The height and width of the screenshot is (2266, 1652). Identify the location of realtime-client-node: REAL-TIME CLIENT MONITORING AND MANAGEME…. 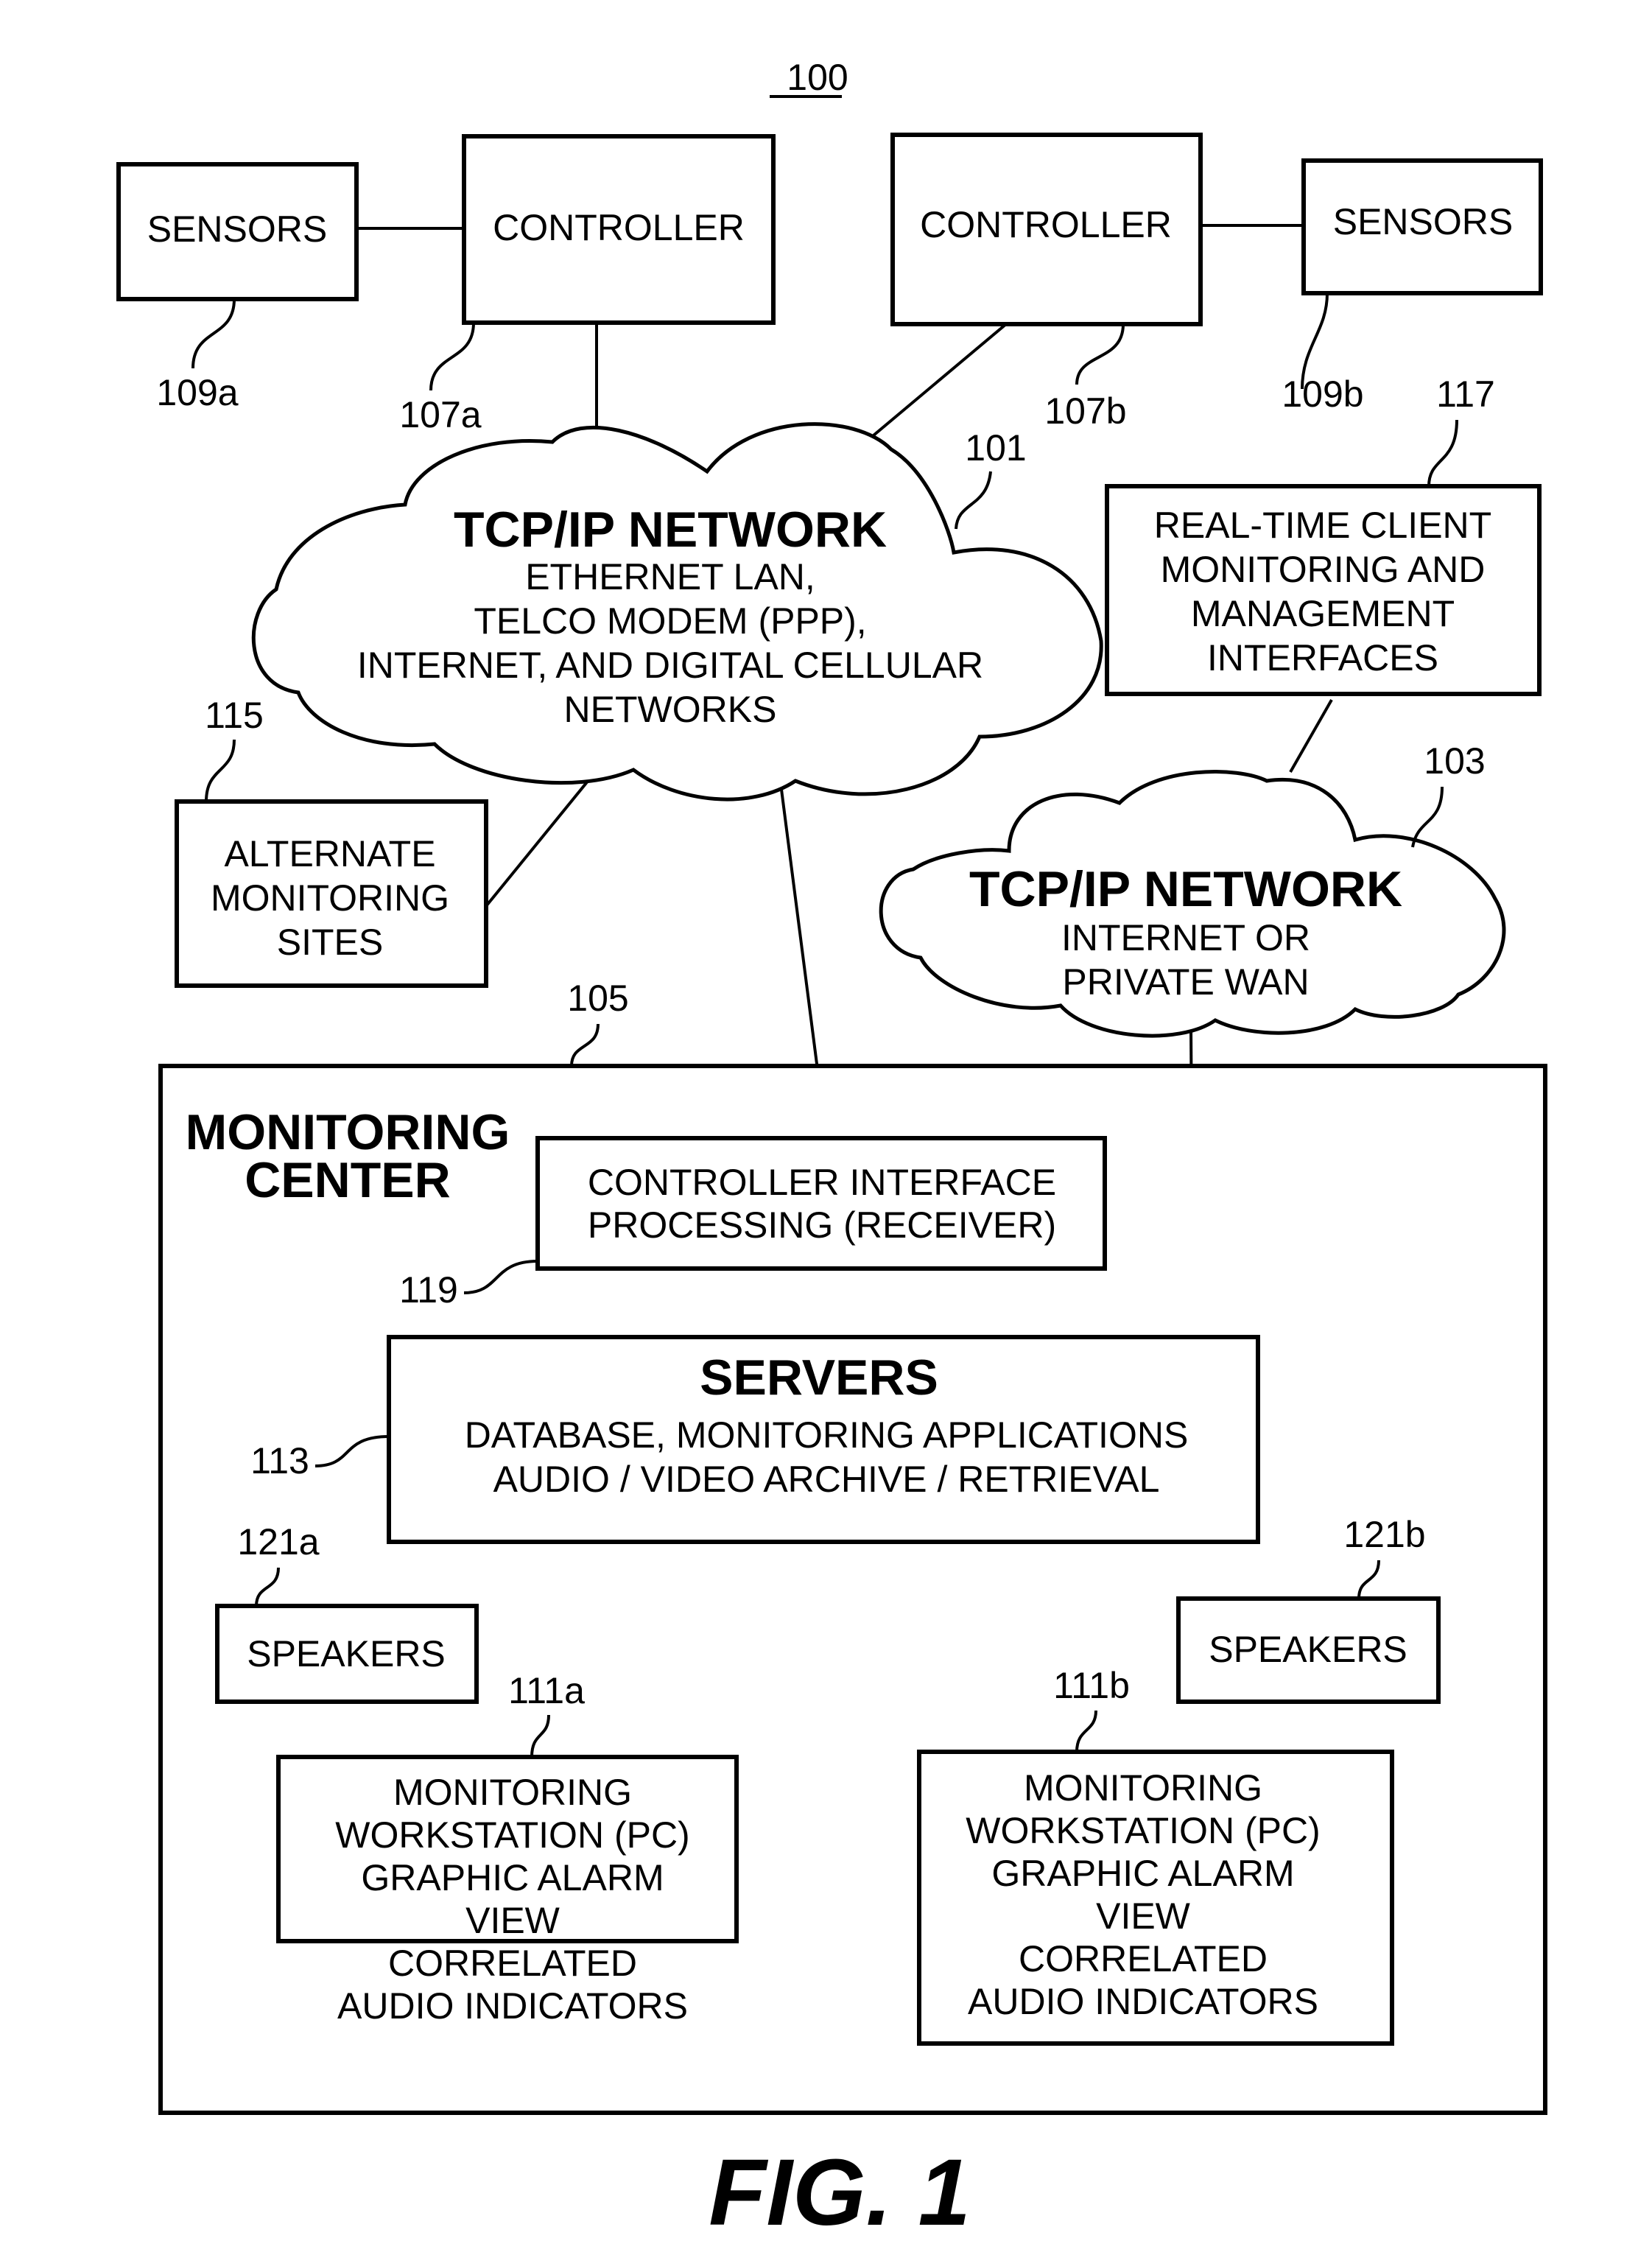
(1323, 590).